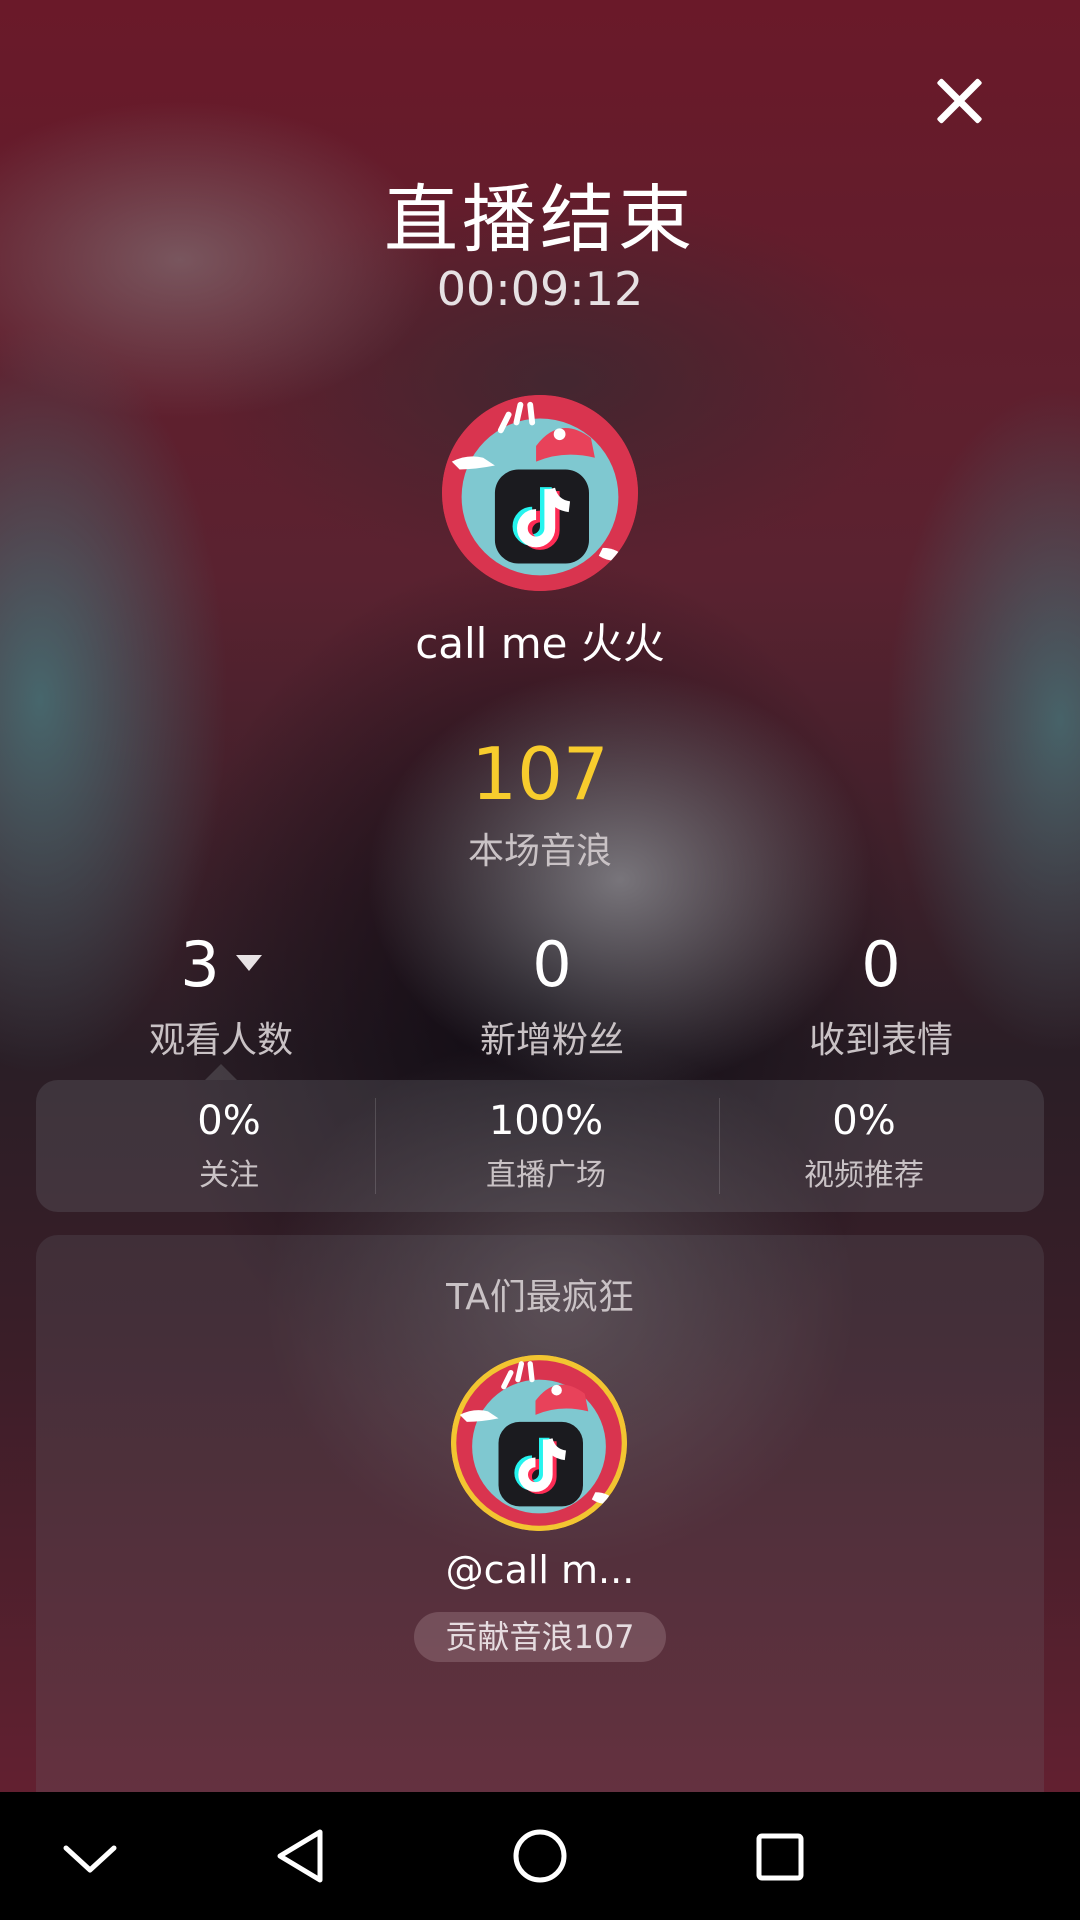  I want to click on source-follow-label: 关注, so click(229, 1175).